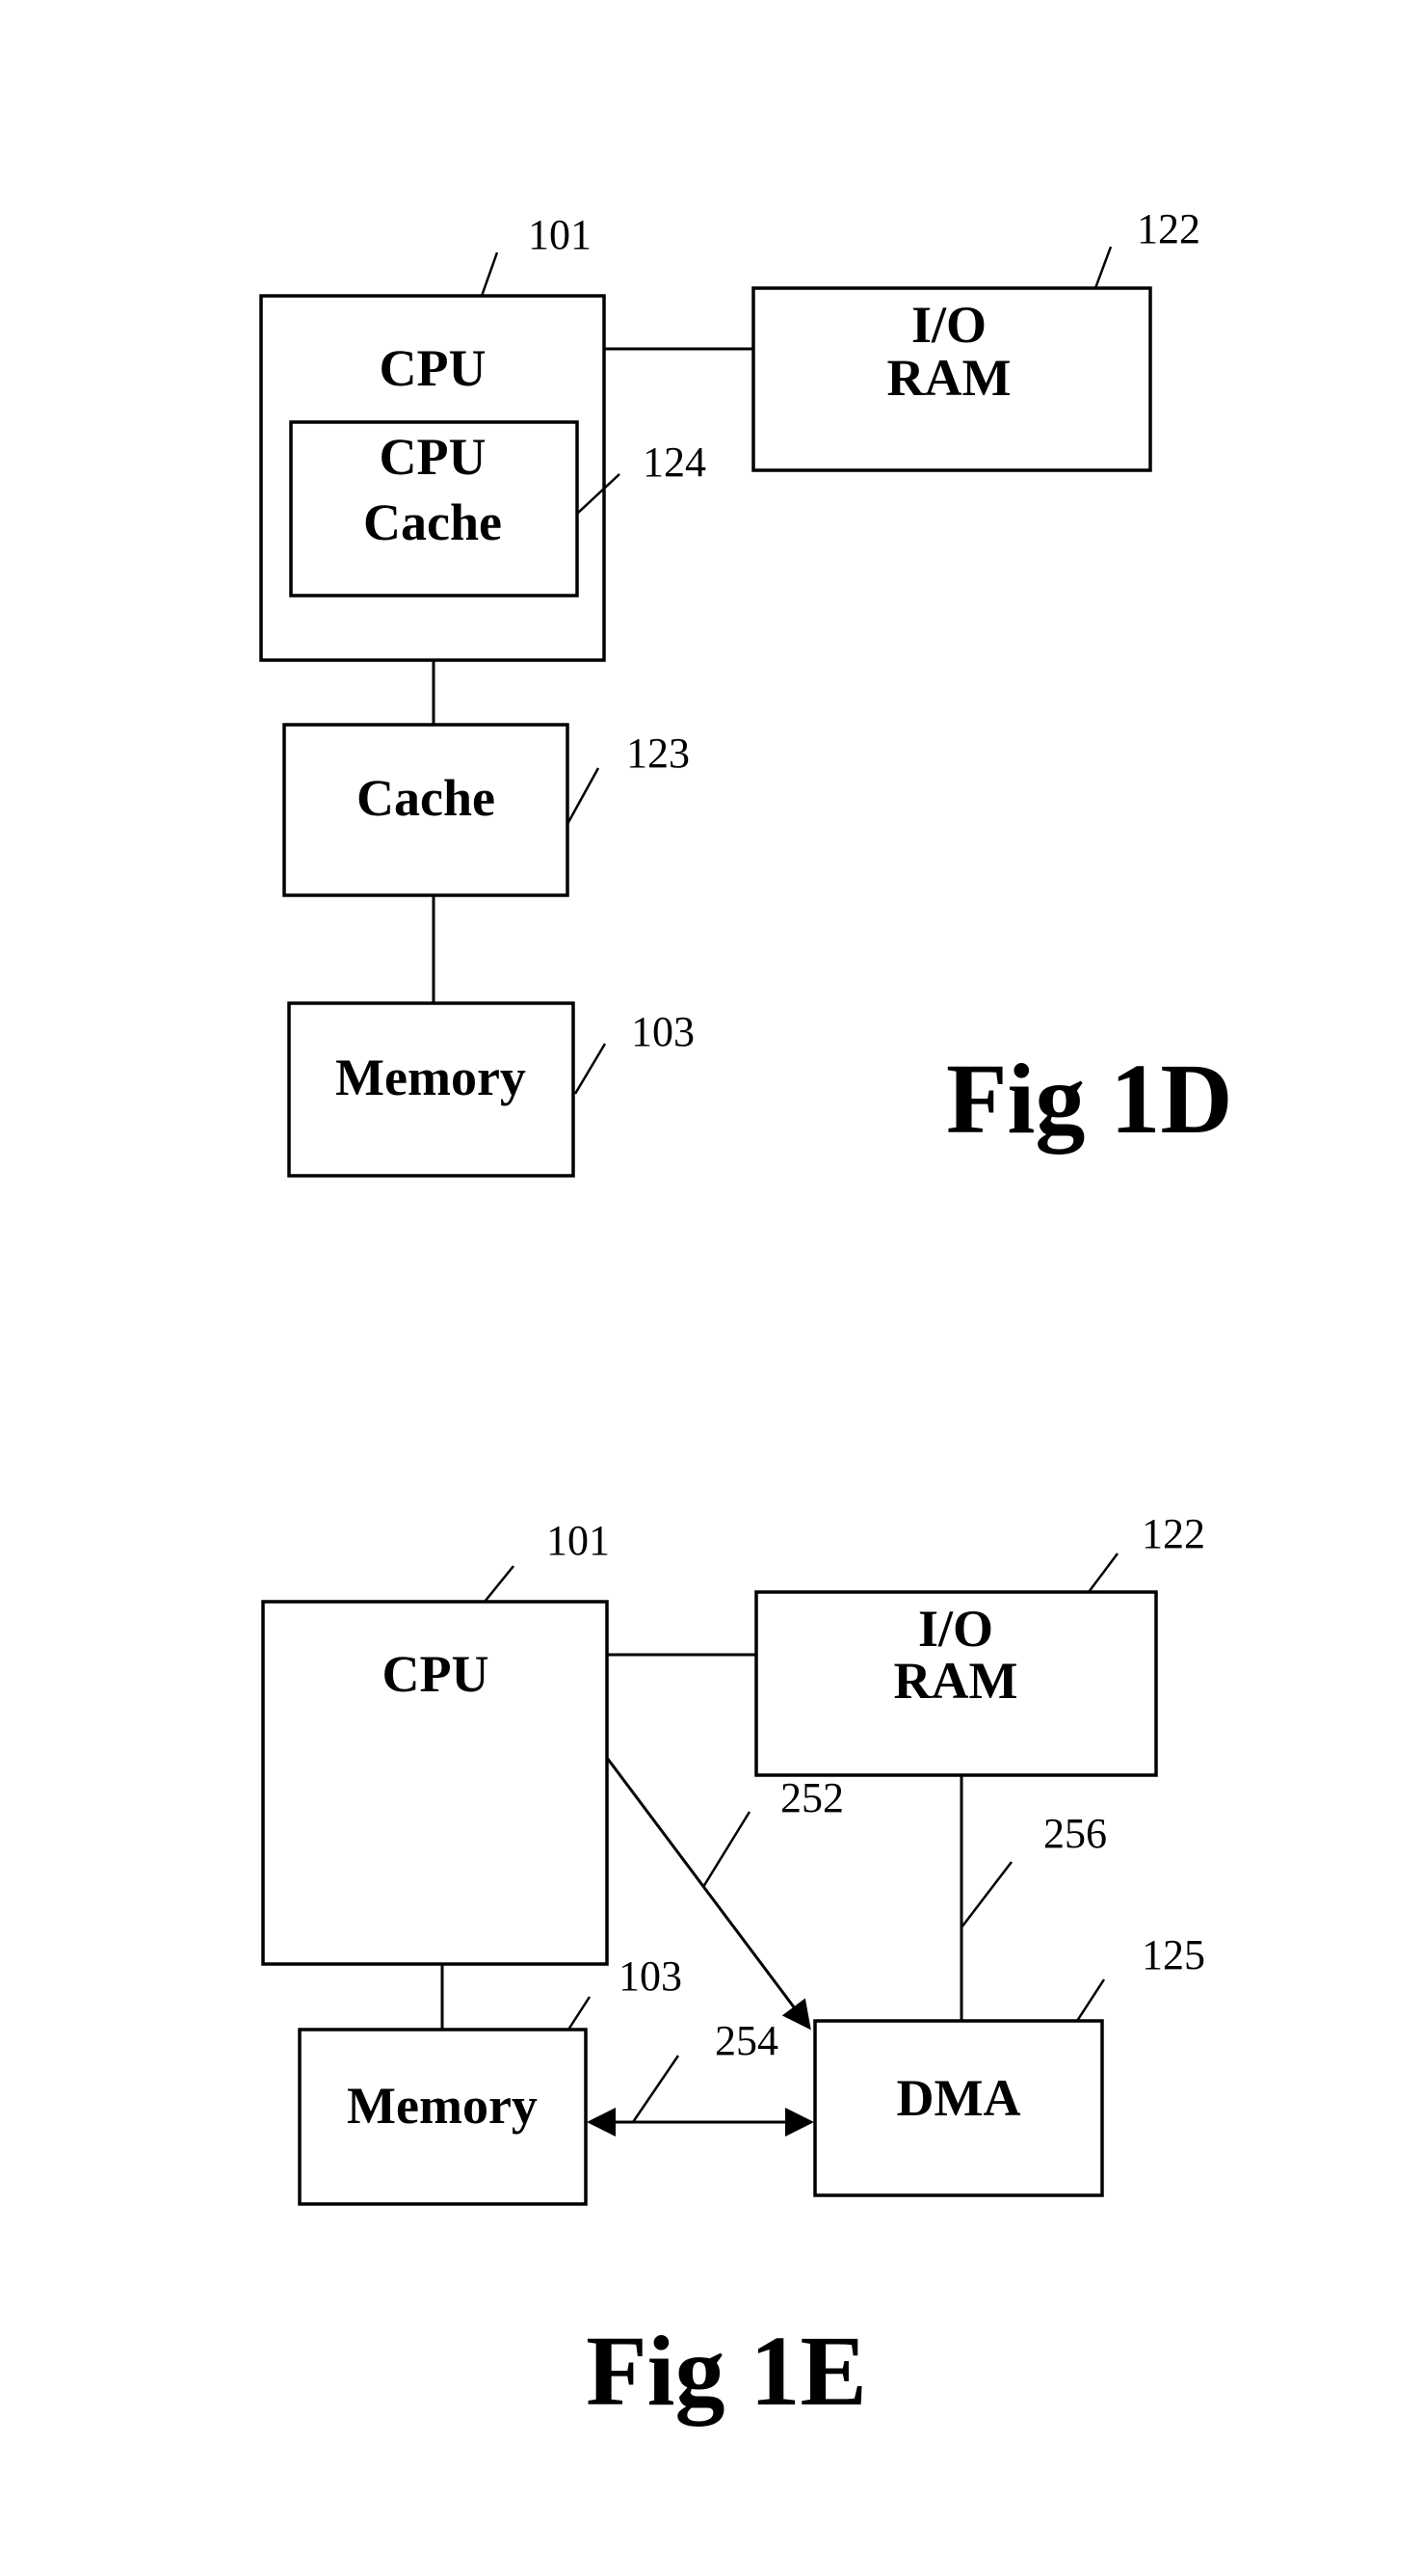  What do you see at coordinates (674, 462) in the screenshot?
I see `ref-label-124: 124` at bounding box center [674, 462].